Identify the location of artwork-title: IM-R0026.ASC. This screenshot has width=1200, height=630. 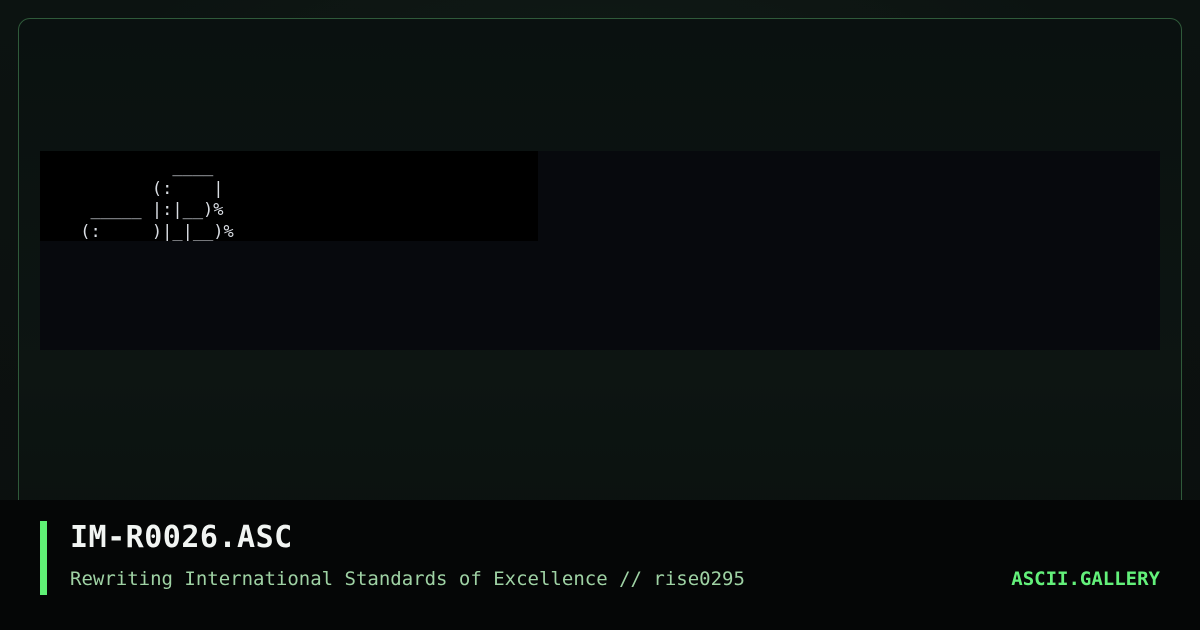
(181, 537).